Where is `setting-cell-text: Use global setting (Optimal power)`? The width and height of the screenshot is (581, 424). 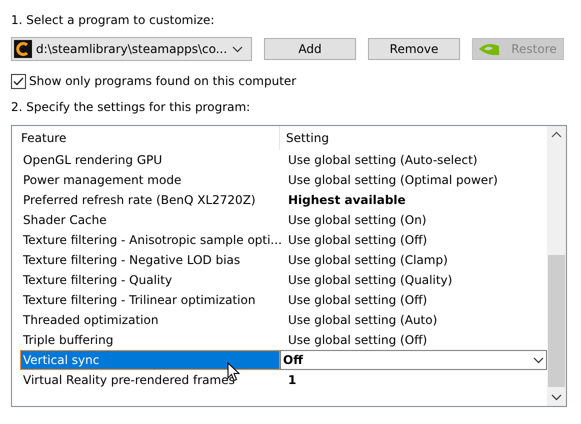 setting-cell-text: Use global setting (Optimal power) is located at coordinates (393, 180).